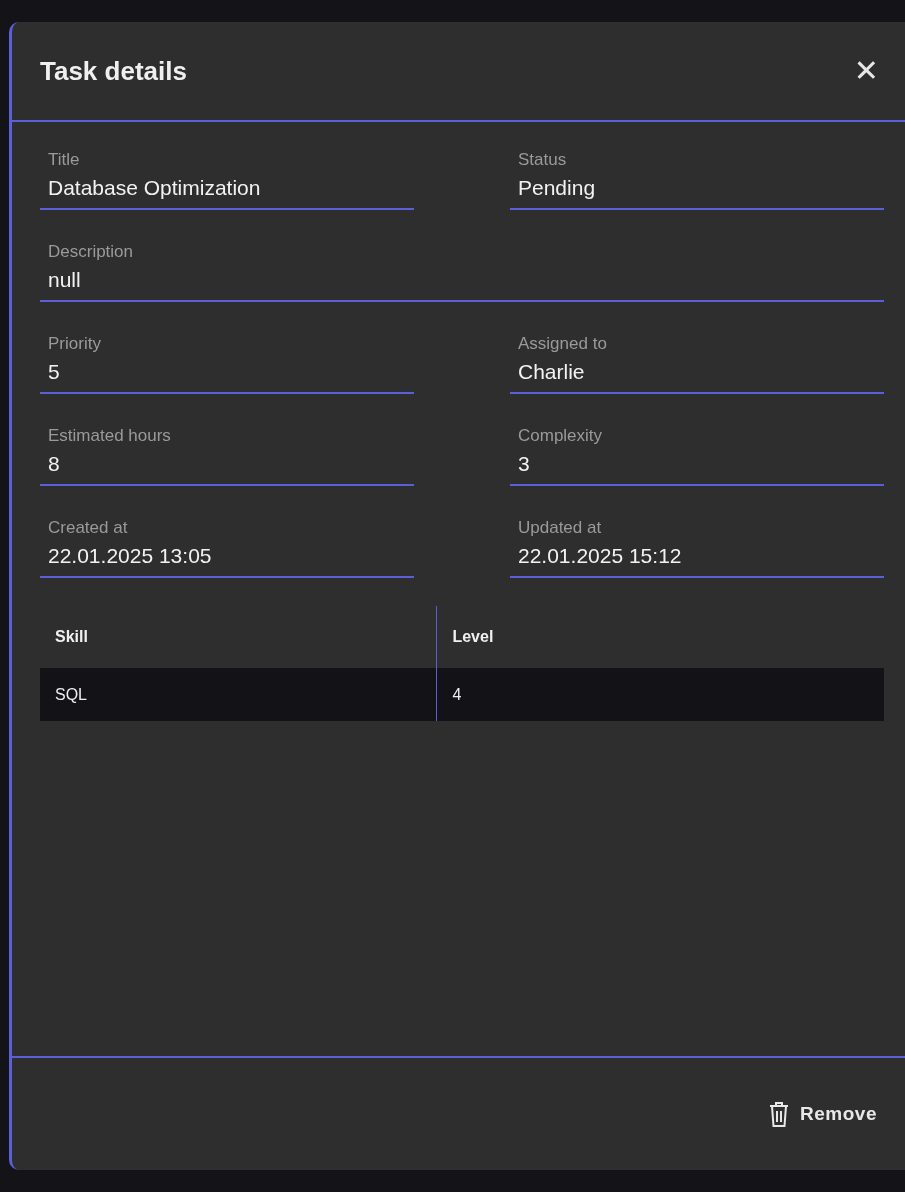 This screenshot has height=1192, width=905. Describe the element at coordinates (64, 160) in the screenshot. I see `field-label: Title` at that location.